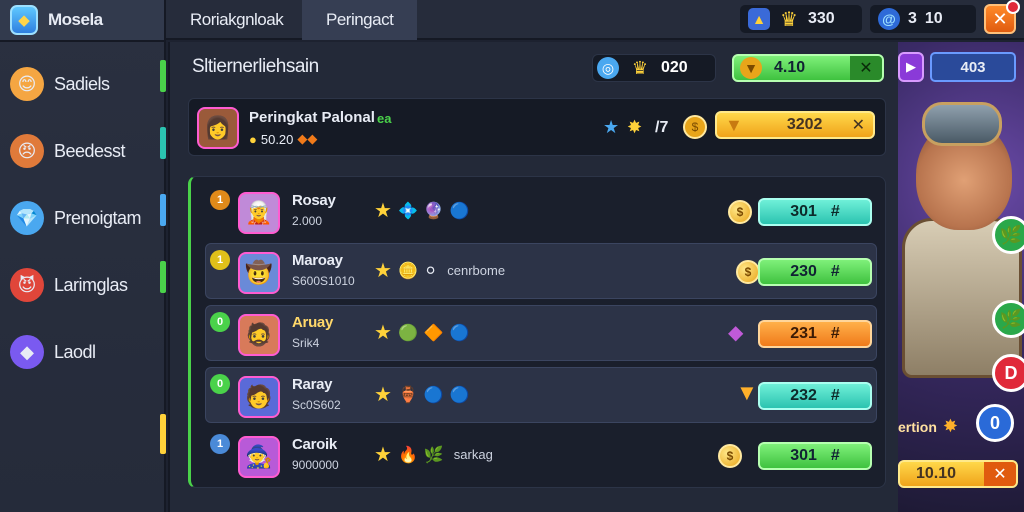  What do you see at coordinates (736, 333) in the screenshot?
I see `gem-icon: ◆` at bounding box center [736, 333].